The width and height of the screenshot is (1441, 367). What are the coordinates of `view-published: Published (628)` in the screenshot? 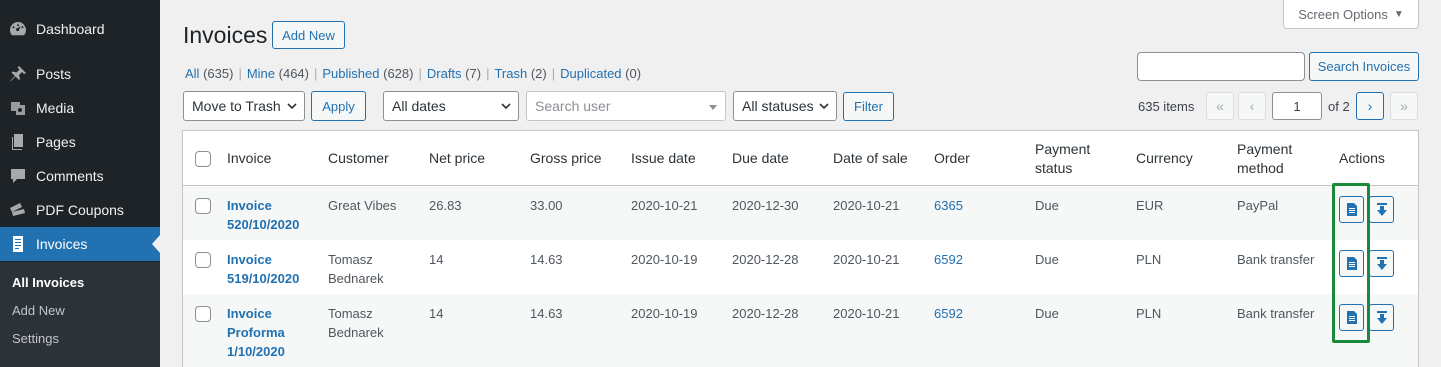 It's located at (367, 73).